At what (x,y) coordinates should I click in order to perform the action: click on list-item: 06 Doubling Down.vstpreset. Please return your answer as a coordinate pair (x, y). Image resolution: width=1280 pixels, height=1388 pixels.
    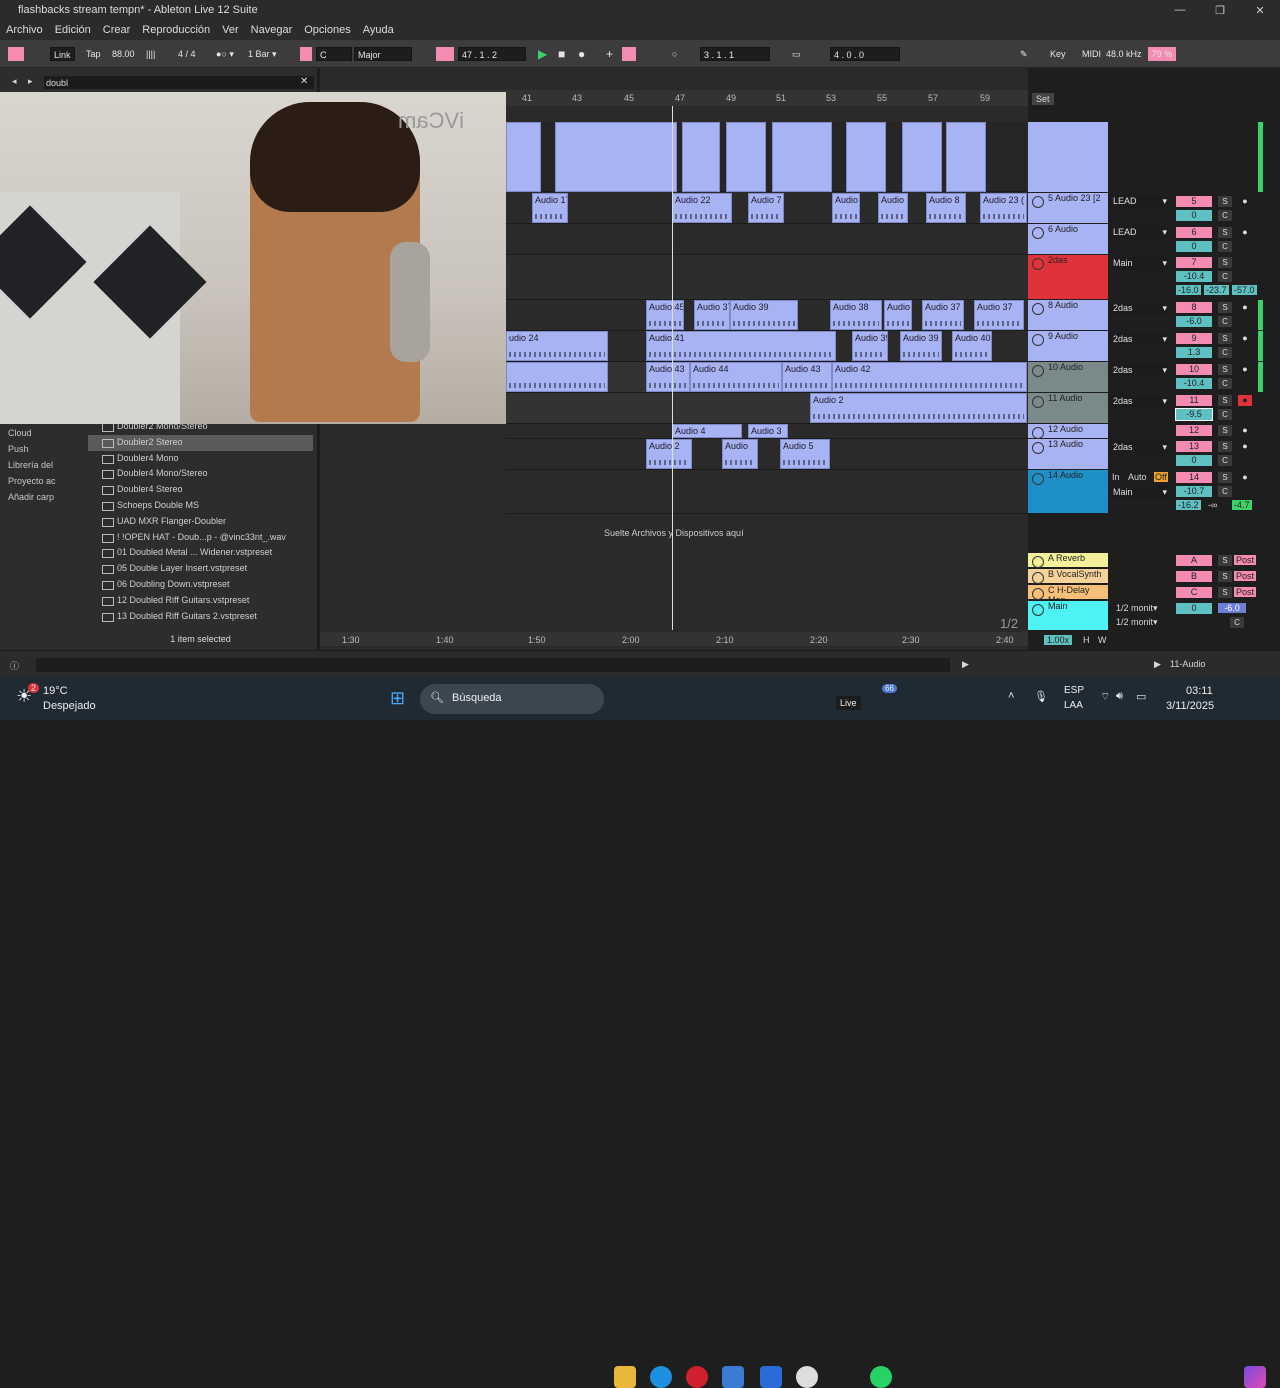
    Looking at the image, I should click on (200, 585).